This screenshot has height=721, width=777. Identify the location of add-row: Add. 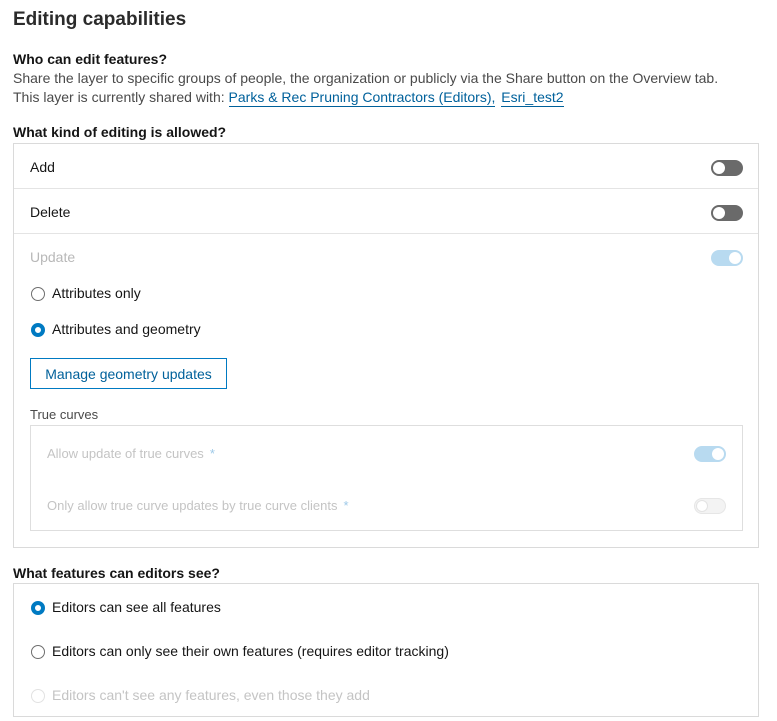
(386, 166).